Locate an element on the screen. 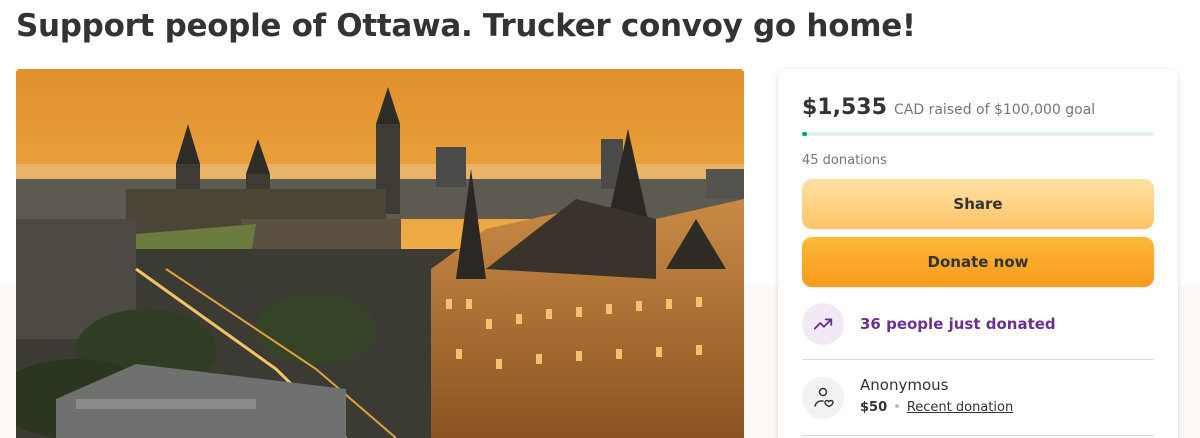 The height and width of the screenshot is (438, 1200). recent-donation-link: Recent donation is located at coordinates (960, 407).